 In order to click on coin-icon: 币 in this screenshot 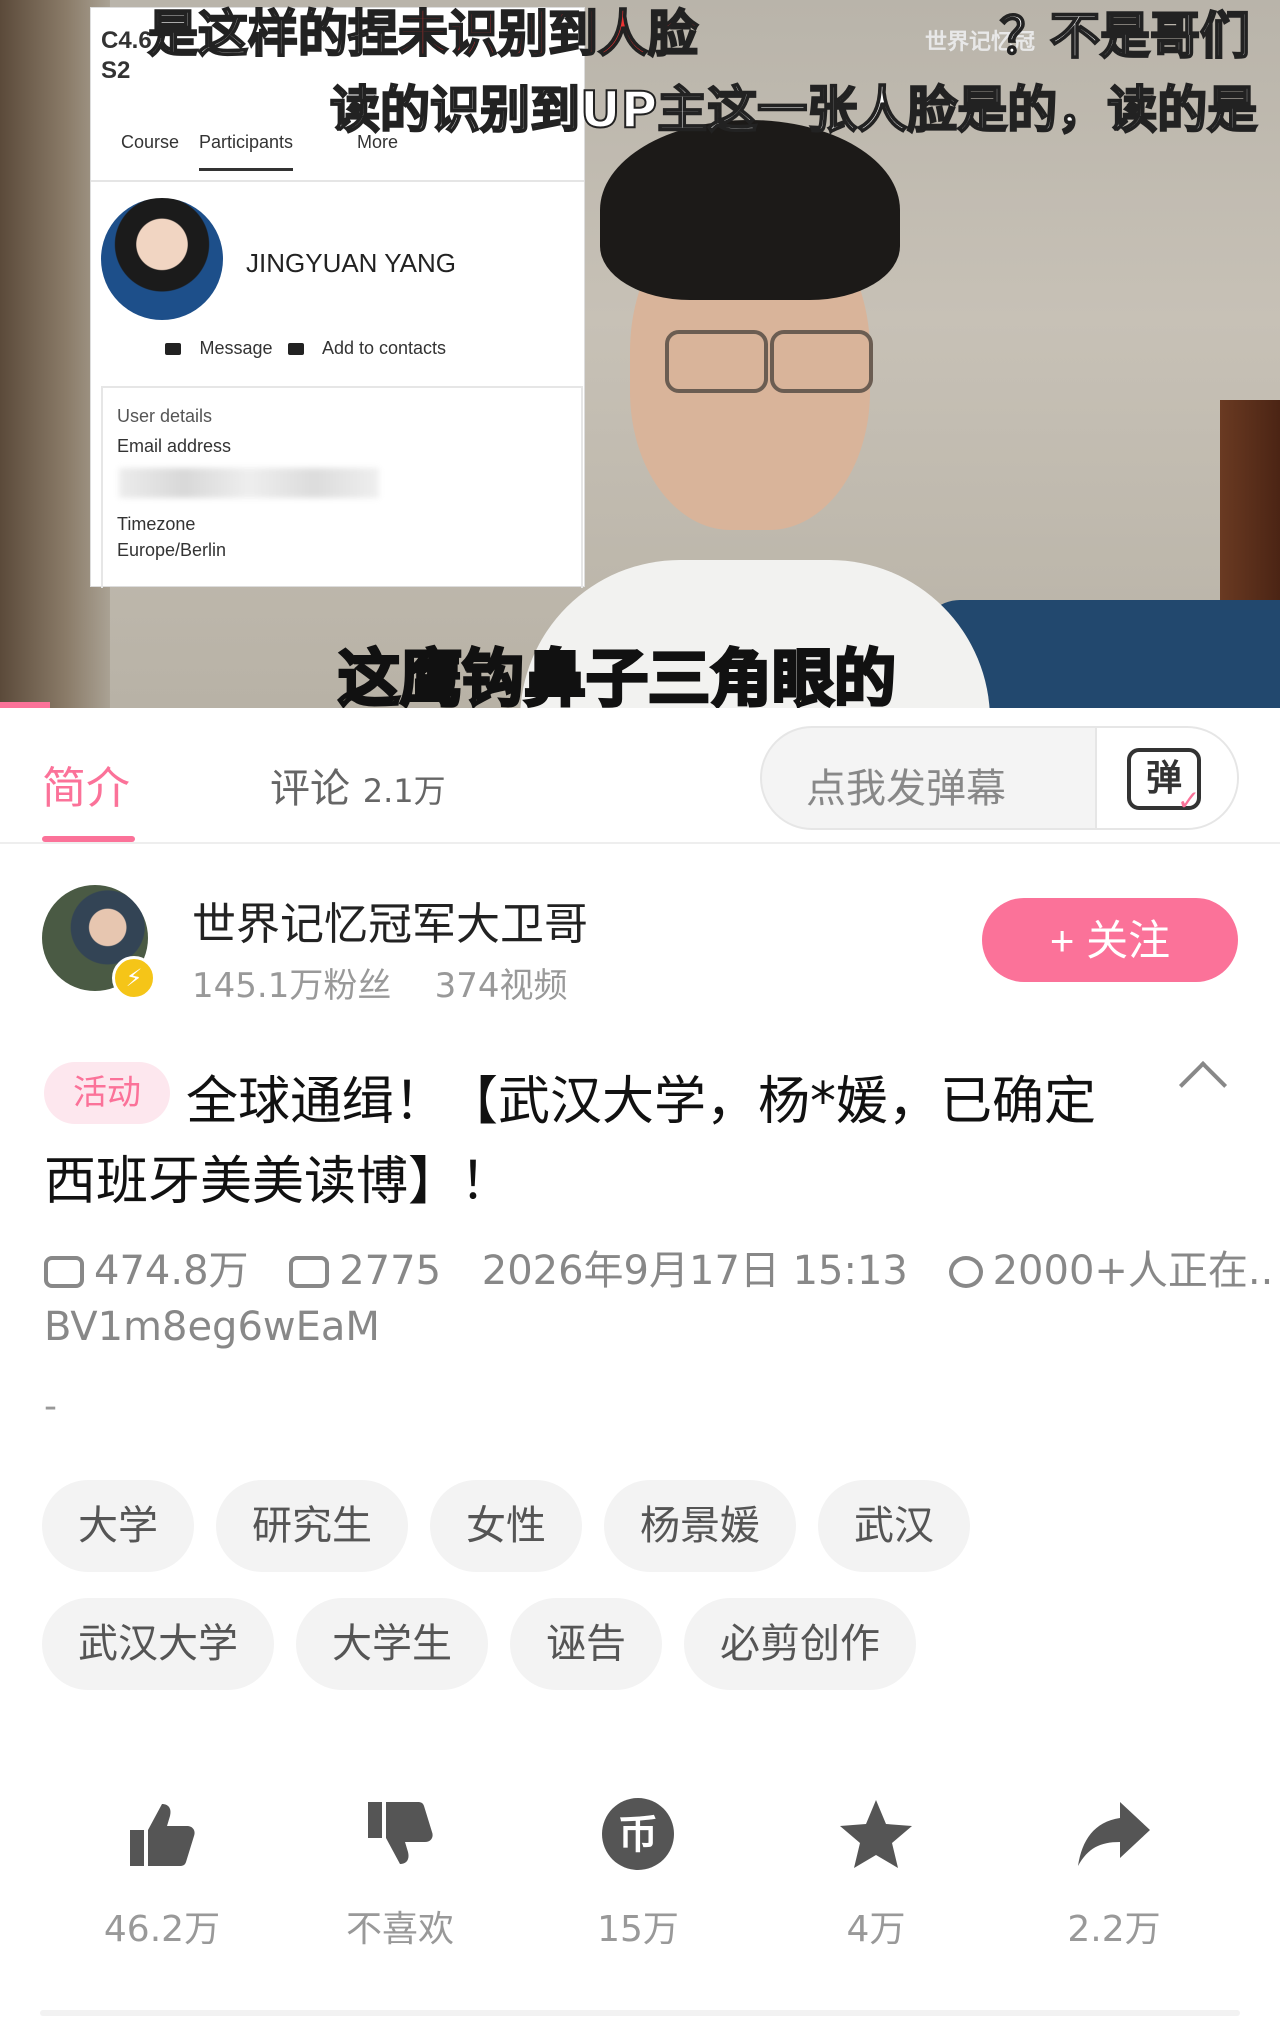, I will do `click(638, 1834)`.